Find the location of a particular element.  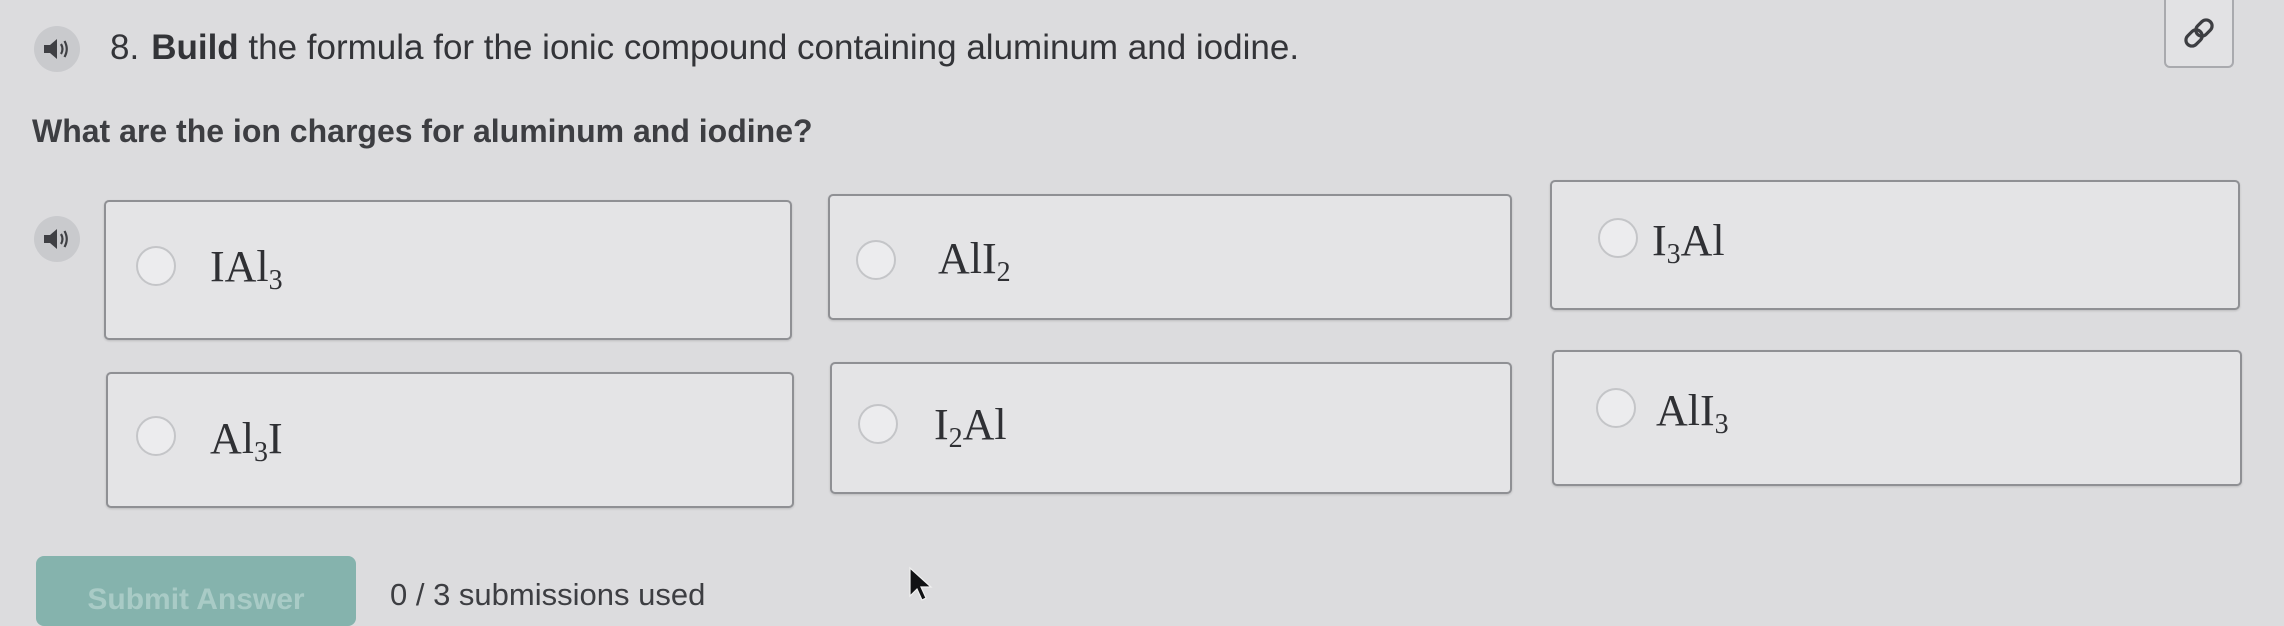

submissions-counter: 0 / 3 submissions used is located at coordinates (548, 594).